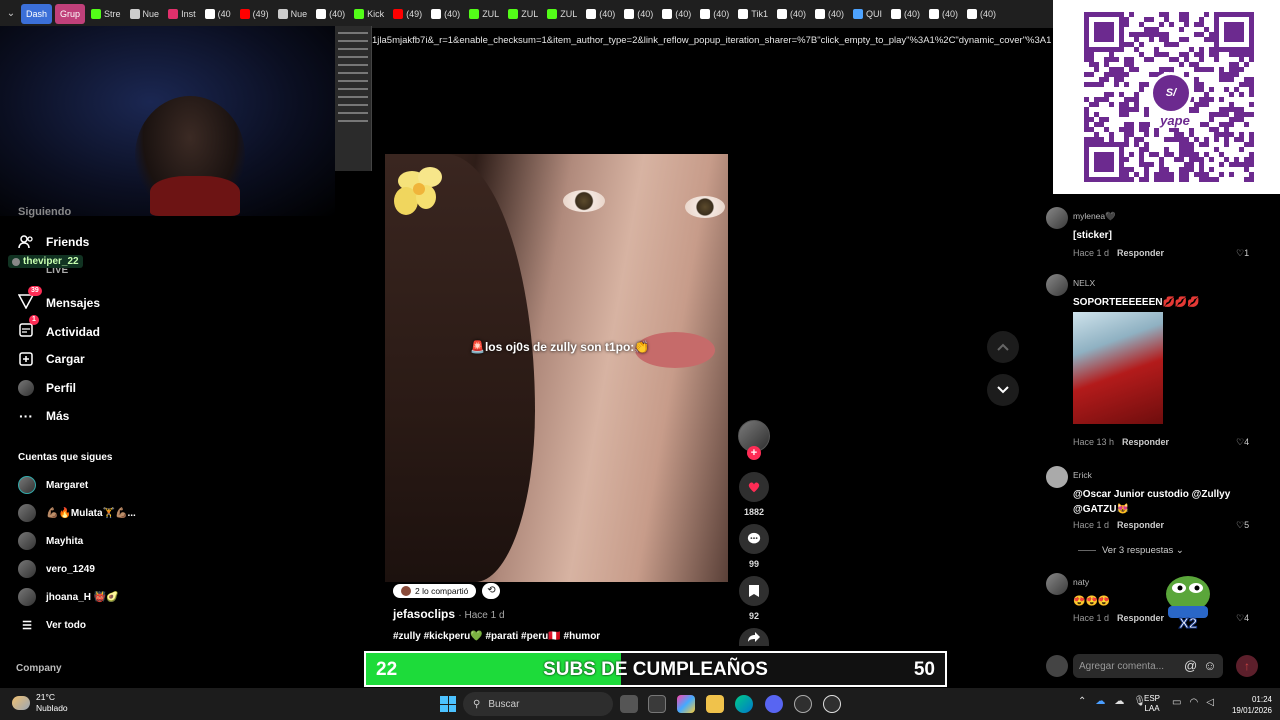 This screenshot has width=1280, height=720. Describe the element at coordinates (1242, 525) in the screenshot. I see `comment-like: ♡5` at that location.